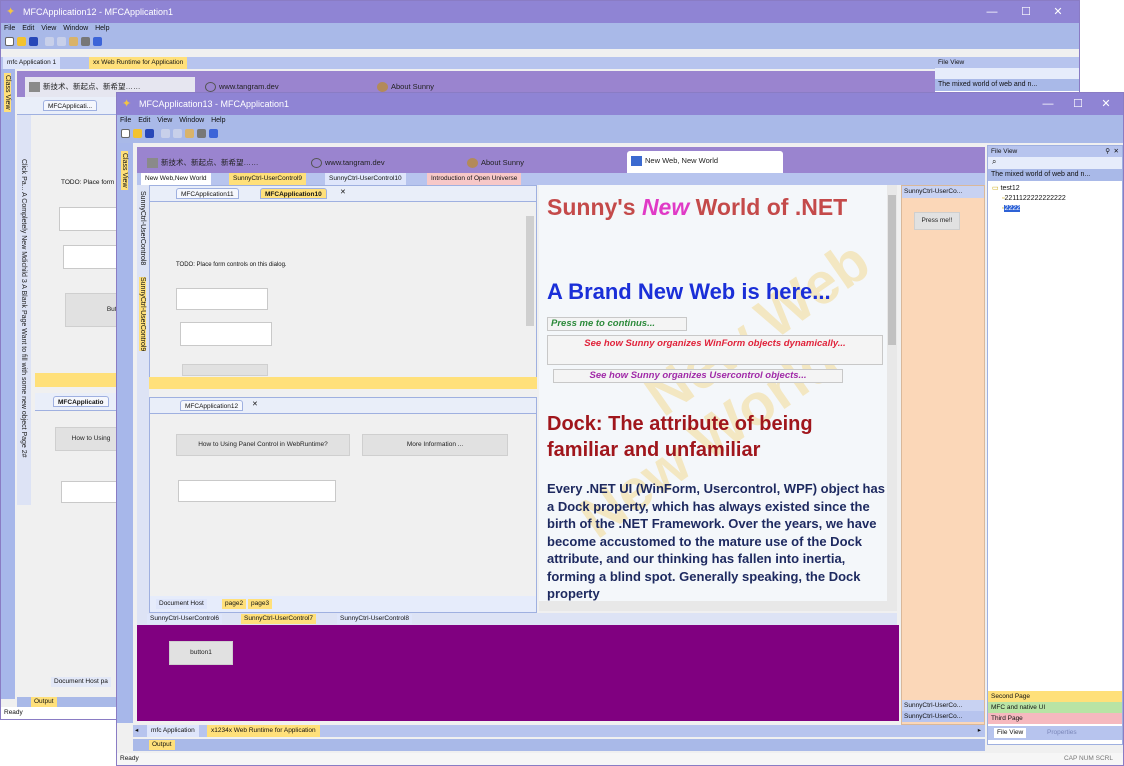  Describe the element at coordinates (365, 179) in the screenshot. I see `sub-tab-usercontrol10: SunnyCtrl-UserControl10` at that location.